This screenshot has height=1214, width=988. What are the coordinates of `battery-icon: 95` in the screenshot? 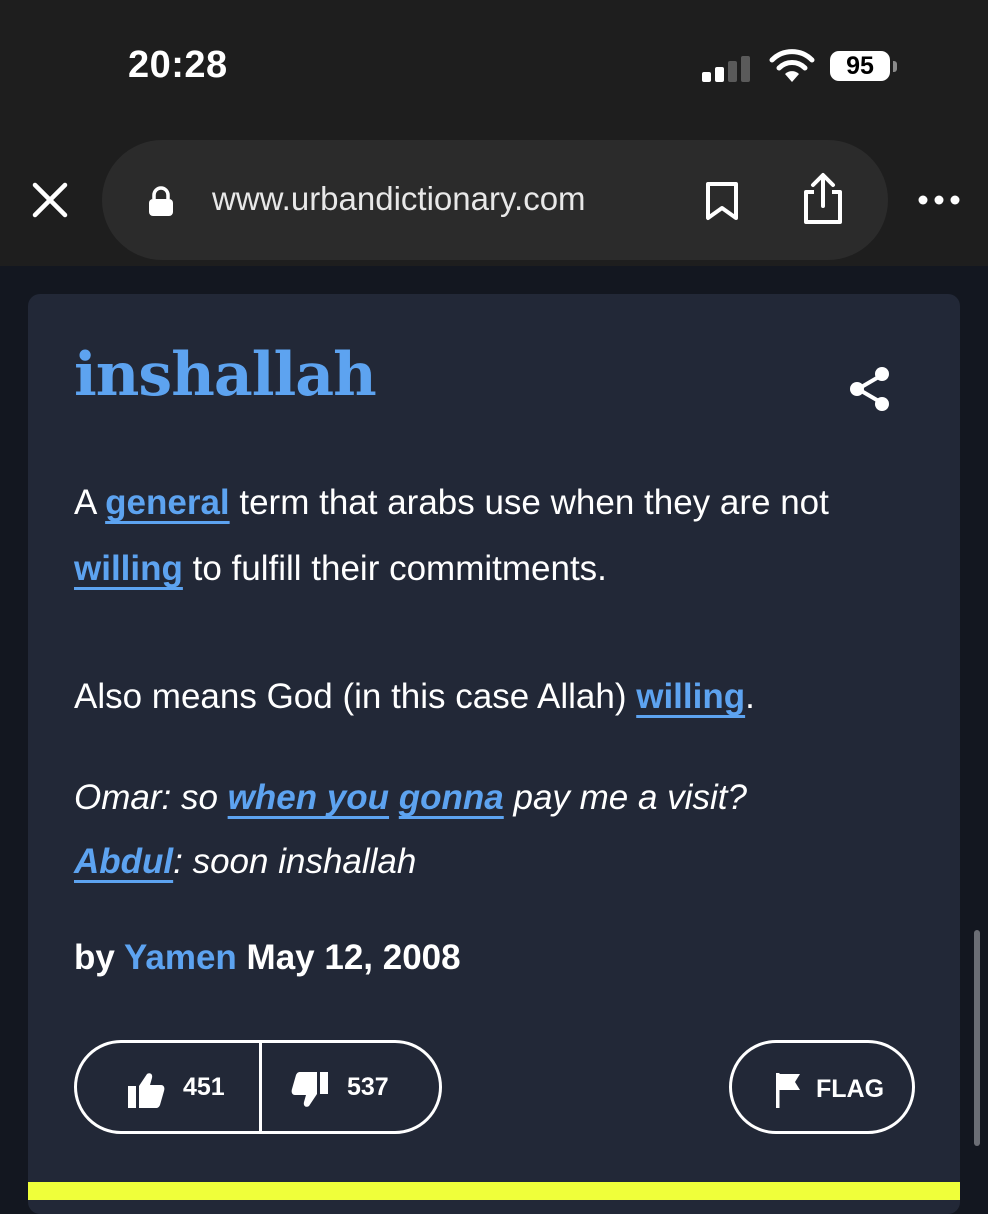 It's located at (864, 67).